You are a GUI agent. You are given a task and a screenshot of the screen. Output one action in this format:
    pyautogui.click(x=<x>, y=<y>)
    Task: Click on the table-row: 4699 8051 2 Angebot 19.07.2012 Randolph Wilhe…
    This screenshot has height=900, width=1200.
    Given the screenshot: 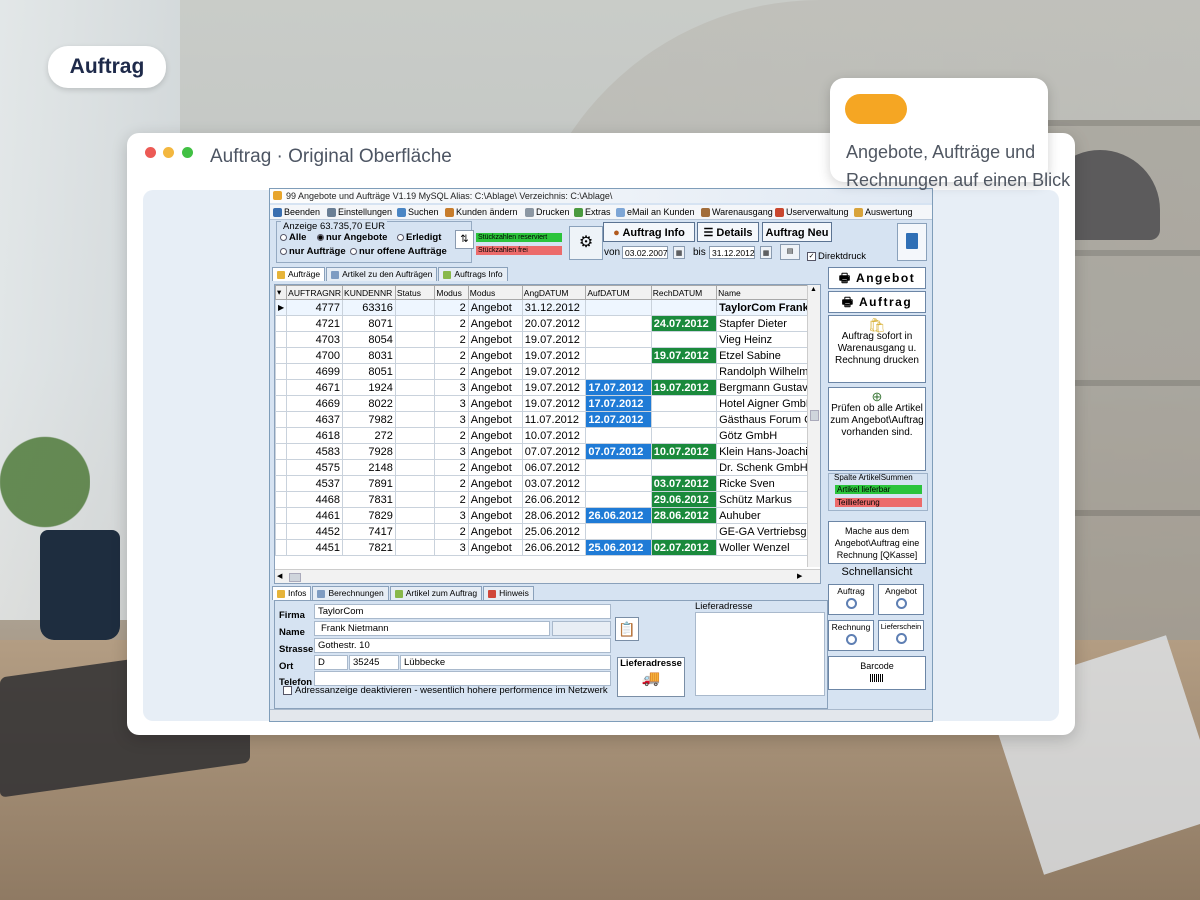 What is the action you would take?
    pyautogui.click(x=547, y=371)
    